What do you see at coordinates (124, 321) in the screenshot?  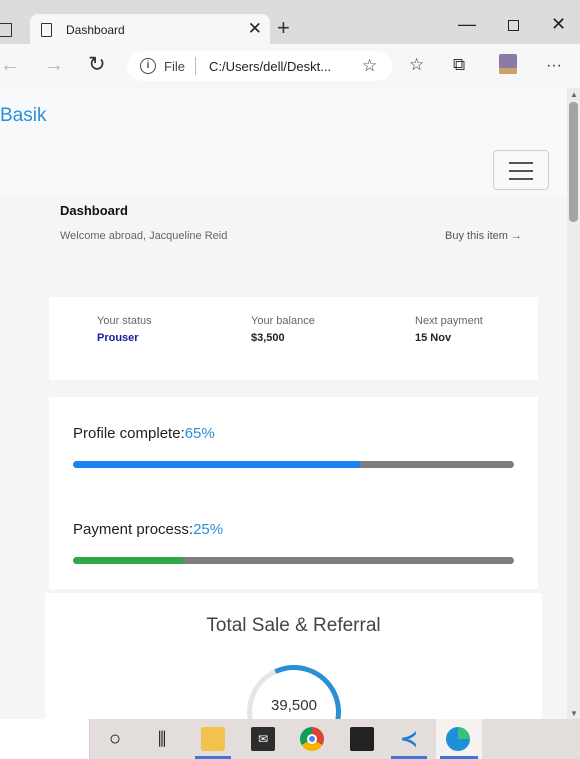 I see `status-label: Your status` at bounding box center [124, 321].